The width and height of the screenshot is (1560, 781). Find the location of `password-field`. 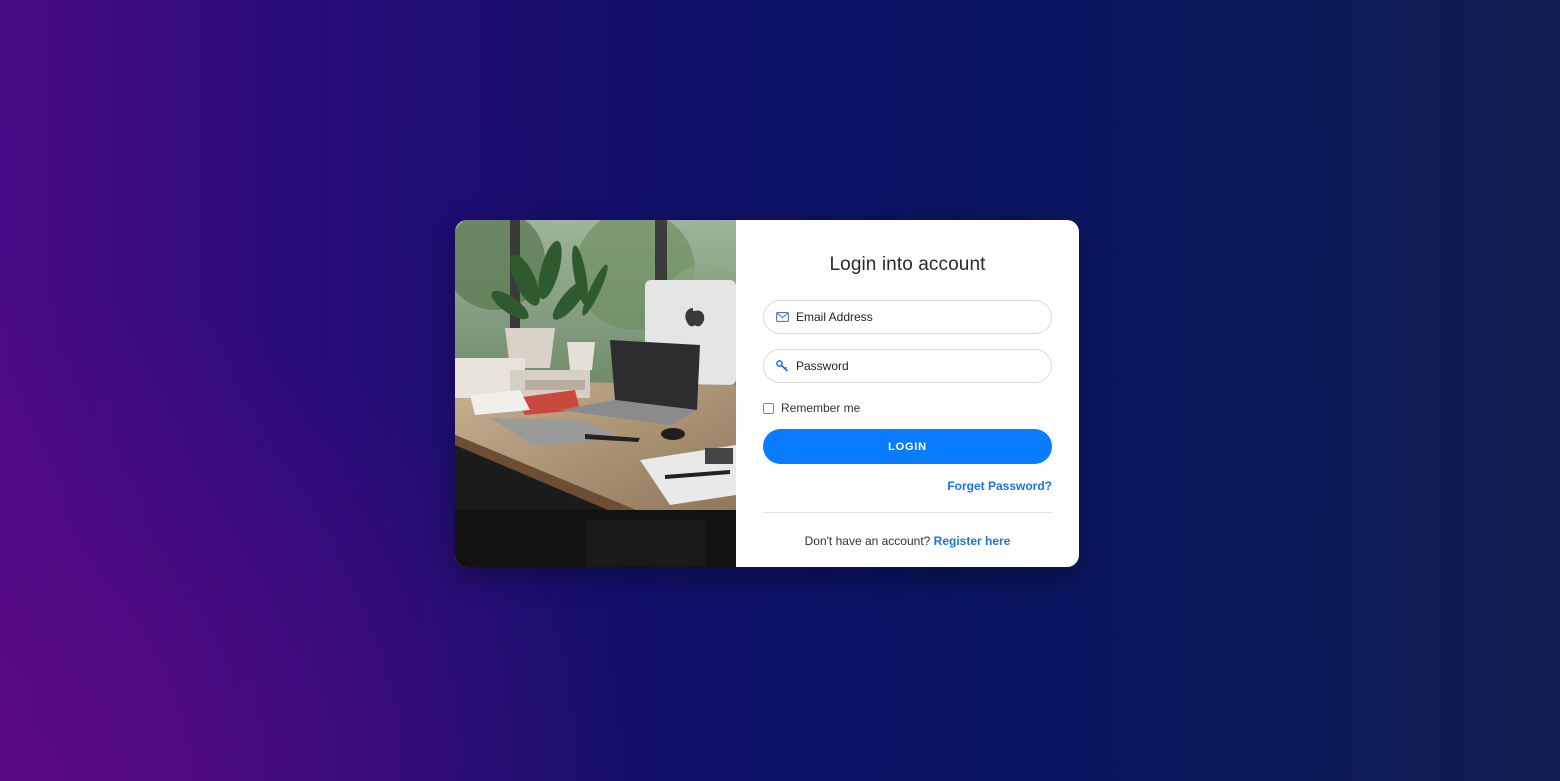

password-field is located at coordinates (916, 366).